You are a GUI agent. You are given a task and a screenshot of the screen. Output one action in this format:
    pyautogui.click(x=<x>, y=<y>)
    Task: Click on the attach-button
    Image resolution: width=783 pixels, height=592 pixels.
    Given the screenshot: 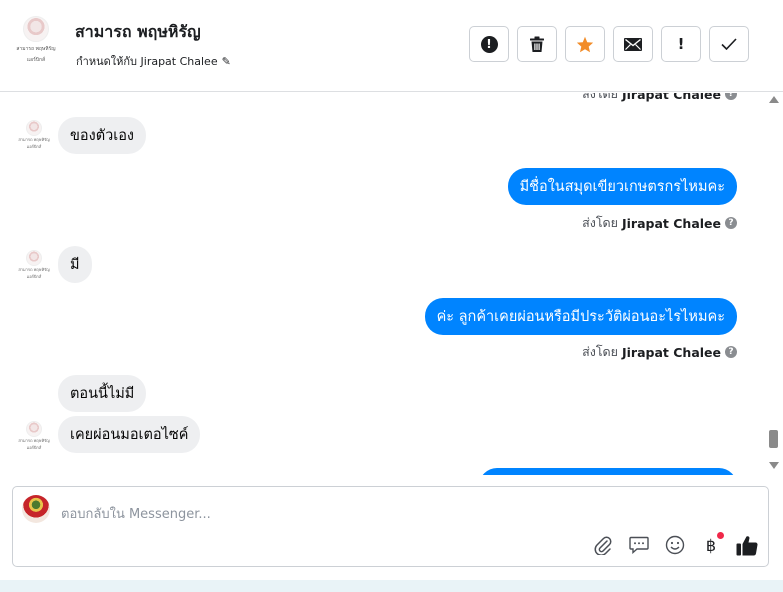 What is the action you would take?
    pyautogui.click(x=603, y=545)
    